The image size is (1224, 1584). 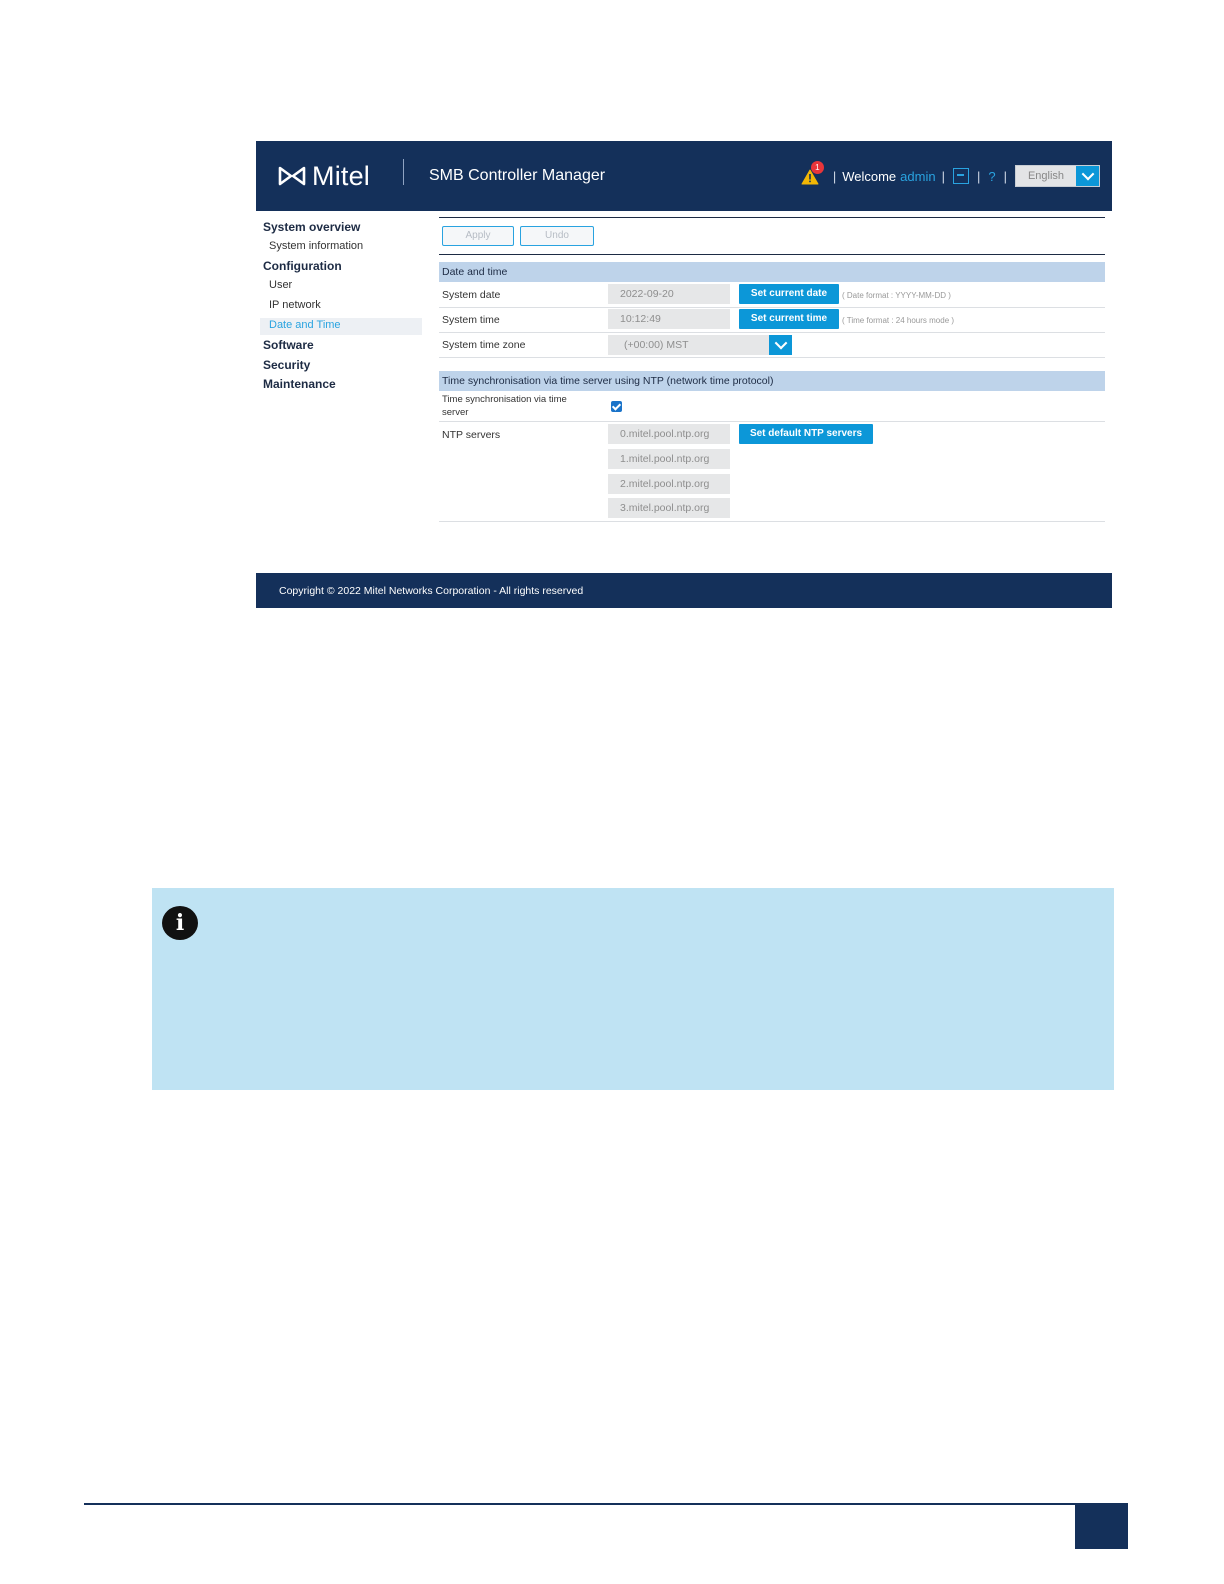 I want to click on time-sync-label-line1: Time synchronisation via time, so click(x=504, y=399).